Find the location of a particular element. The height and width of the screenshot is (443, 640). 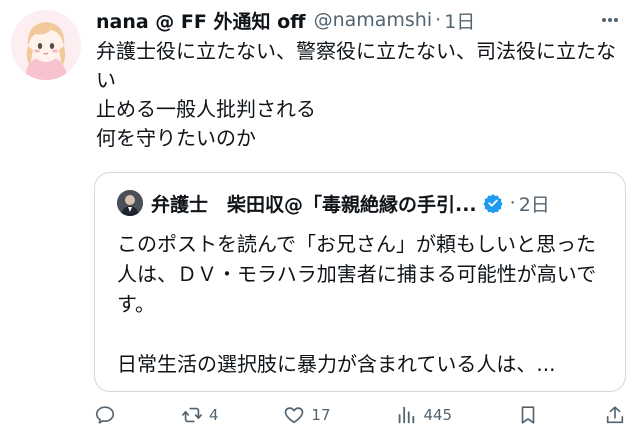

verified-badge-icon is located at coordinates (492, 203).